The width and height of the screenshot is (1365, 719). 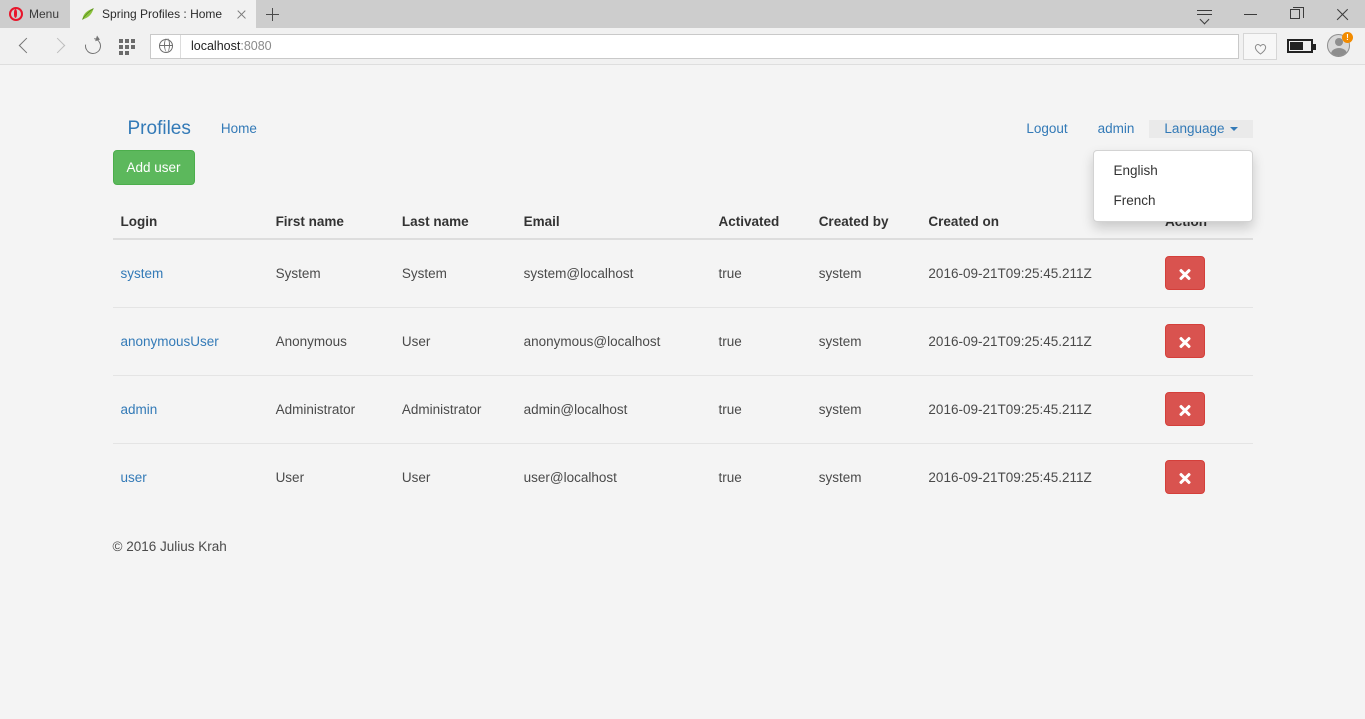 What do you see at coordinates (578, 273) in the screenshot?
I see `cell-email: system@localhost` at bounding box center [578, 273].